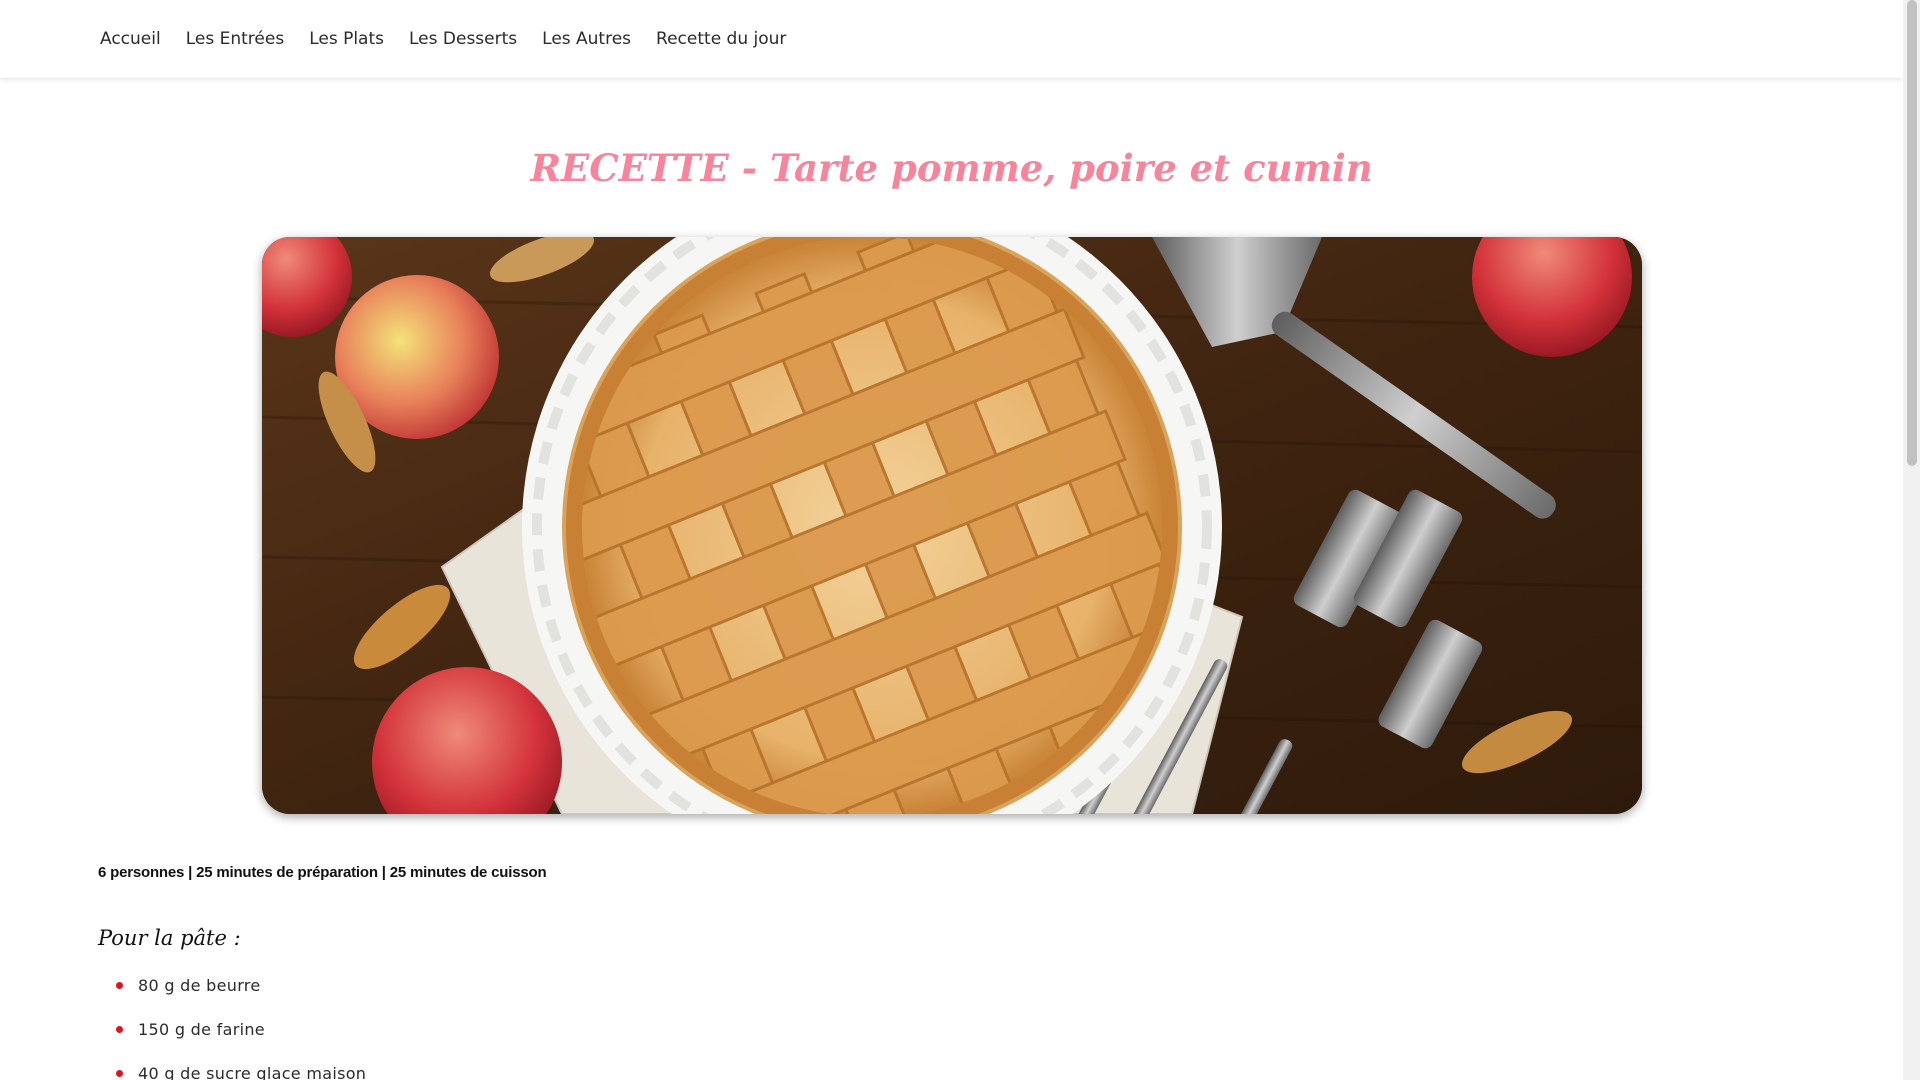 The height and width of the screenshot is (1080, 1920). Describe the element at coordinates (199, 985) in the screenshot. I see `ingredient-text: 80 g de beurre` at that location.